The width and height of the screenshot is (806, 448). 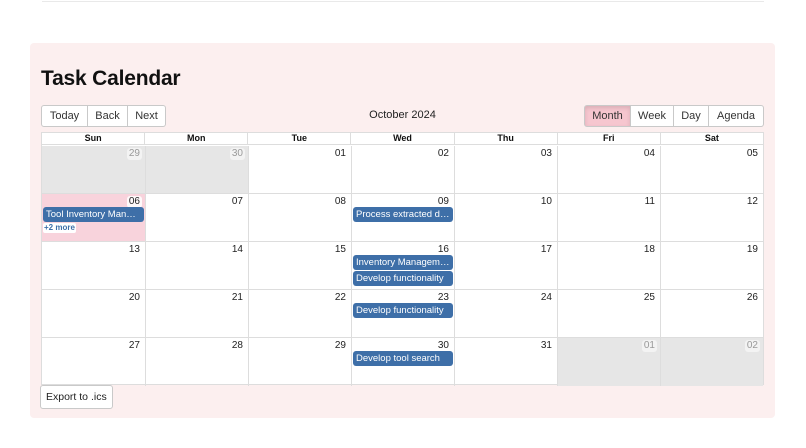 What do you see at coordinates (237, 202) in the screenshot?
I see `date-number: 07` at bounding box center [237, 202].